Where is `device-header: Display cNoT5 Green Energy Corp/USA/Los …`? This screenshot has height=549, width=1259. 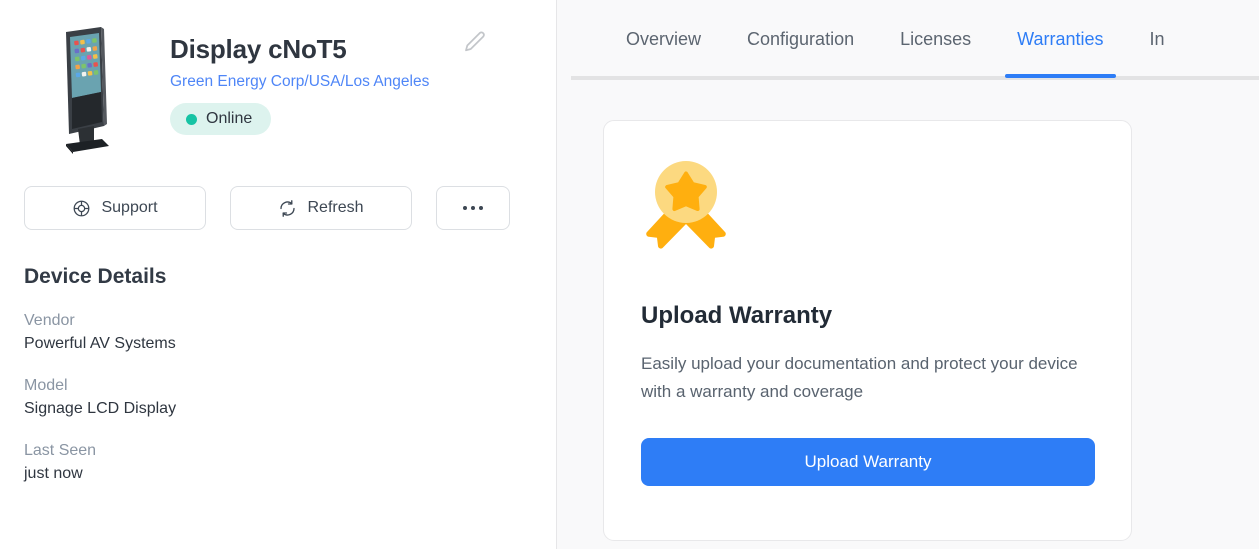 device-header: Display cNoT5 Green Energy Corp/USA/Los … is located at coordinates (278, 79).